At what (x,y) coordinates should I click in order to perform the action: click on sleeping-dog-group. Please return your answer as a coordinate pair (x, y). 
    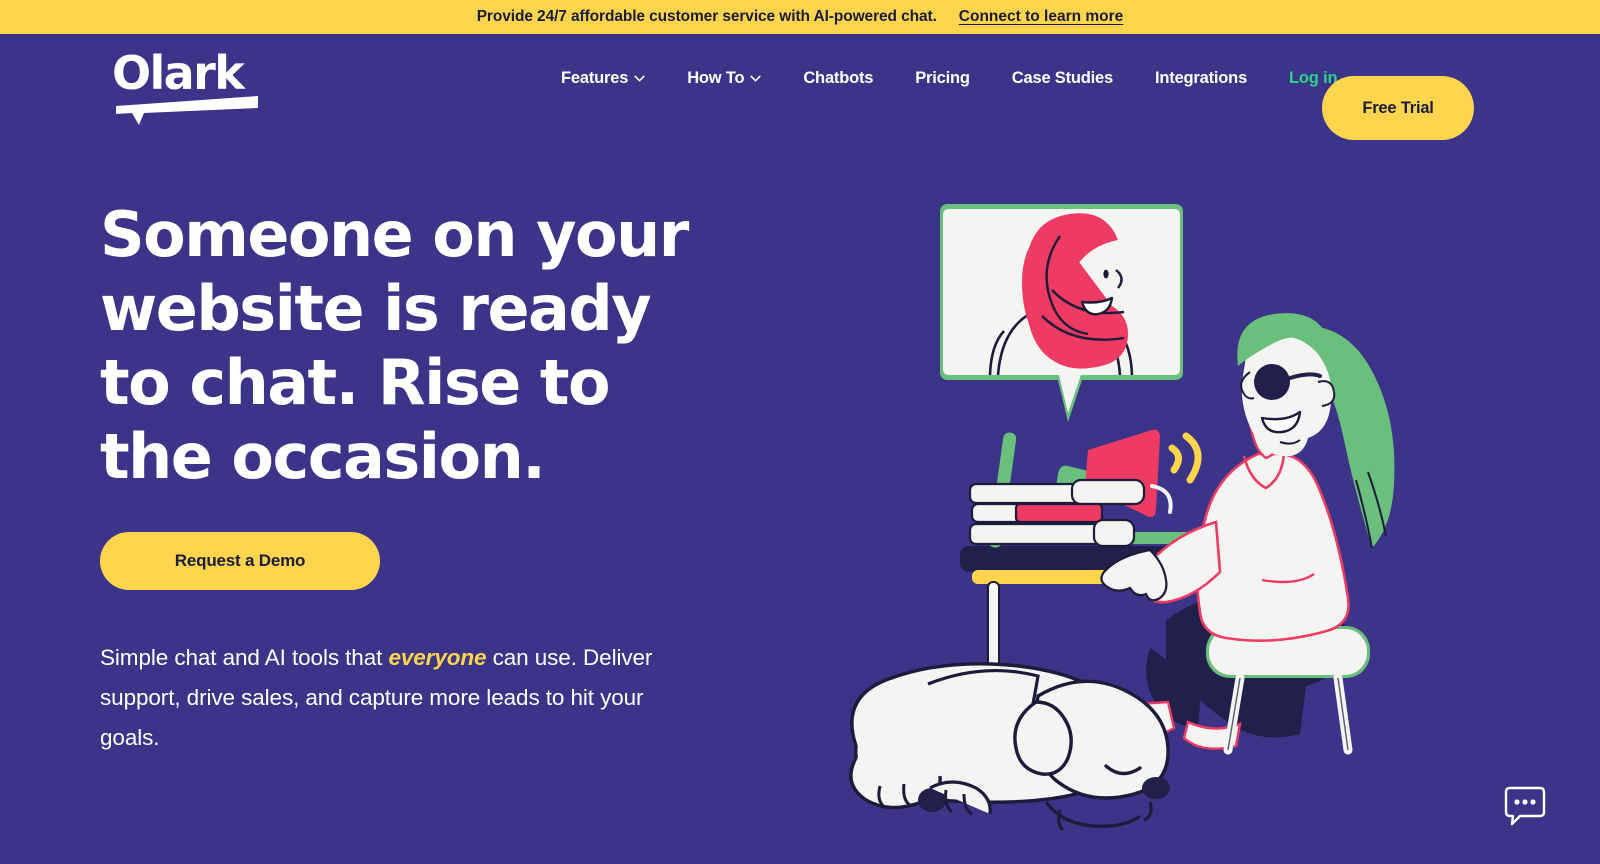
    Looking at the image, I should click on (1009, 746).